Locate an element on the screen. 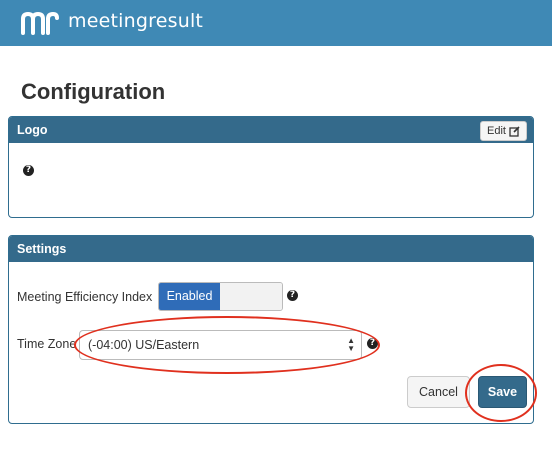 This screenshot has width=552, height=456. mei-help-icon: ? is located at coordinates (292, 295).